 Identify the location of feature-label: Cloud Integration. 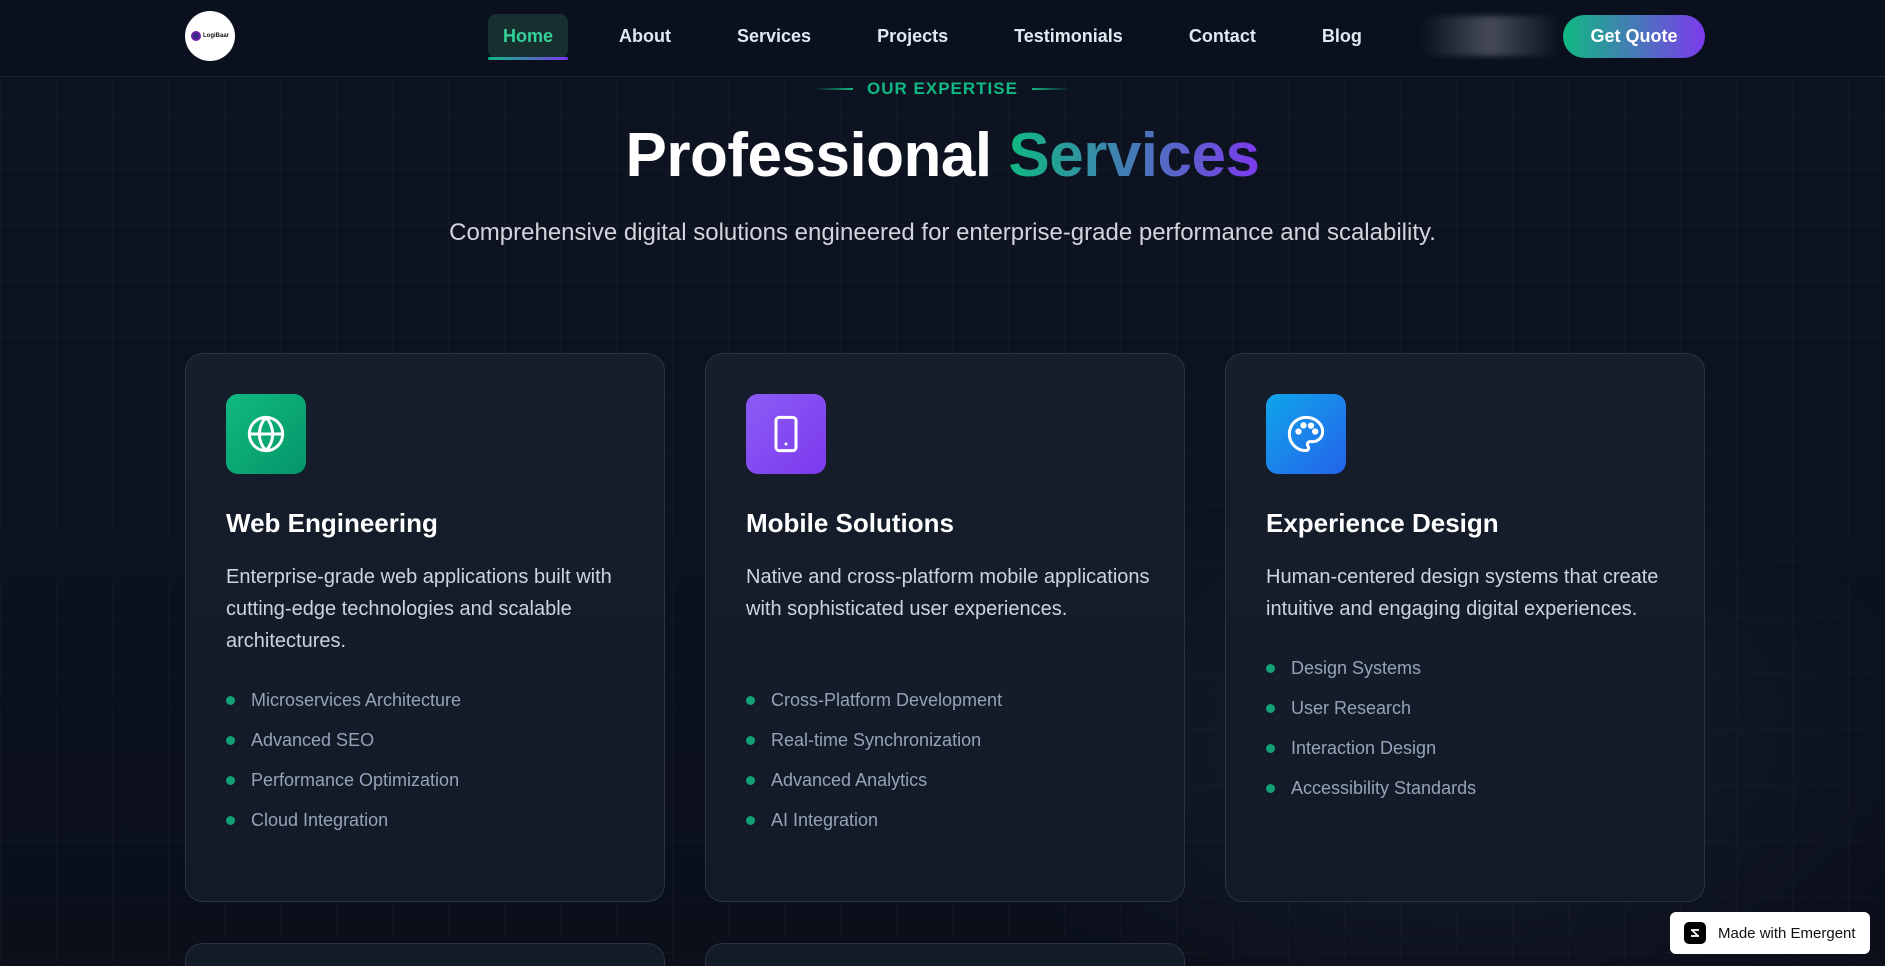
(320, 819).